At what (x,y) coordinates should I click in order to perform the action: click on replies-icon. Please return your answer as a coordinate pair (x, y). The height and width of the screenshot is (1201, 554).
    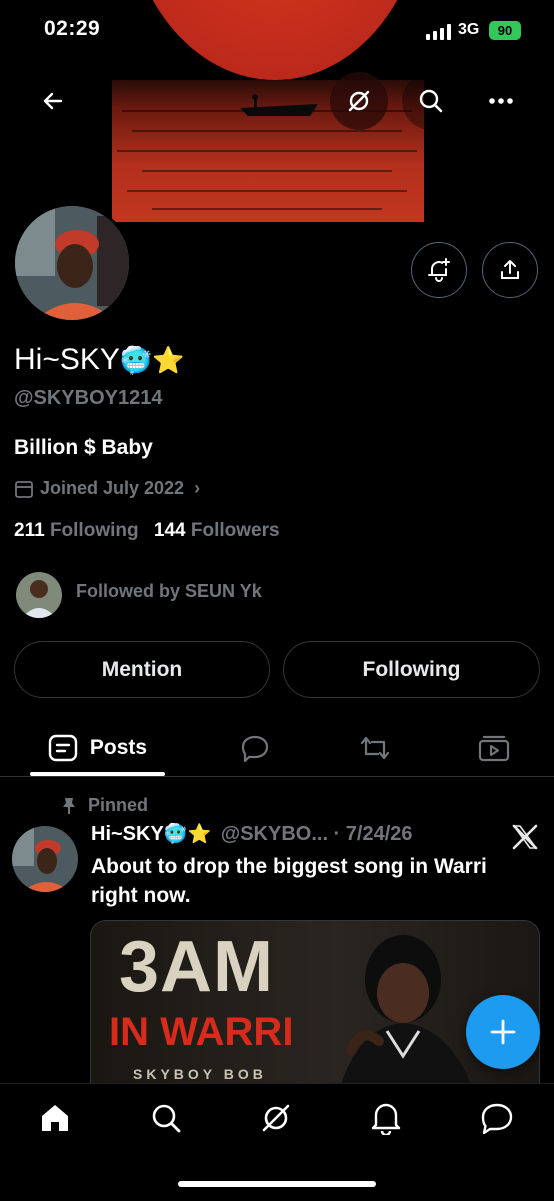
    Looking at the image, I should click on (255, 748).